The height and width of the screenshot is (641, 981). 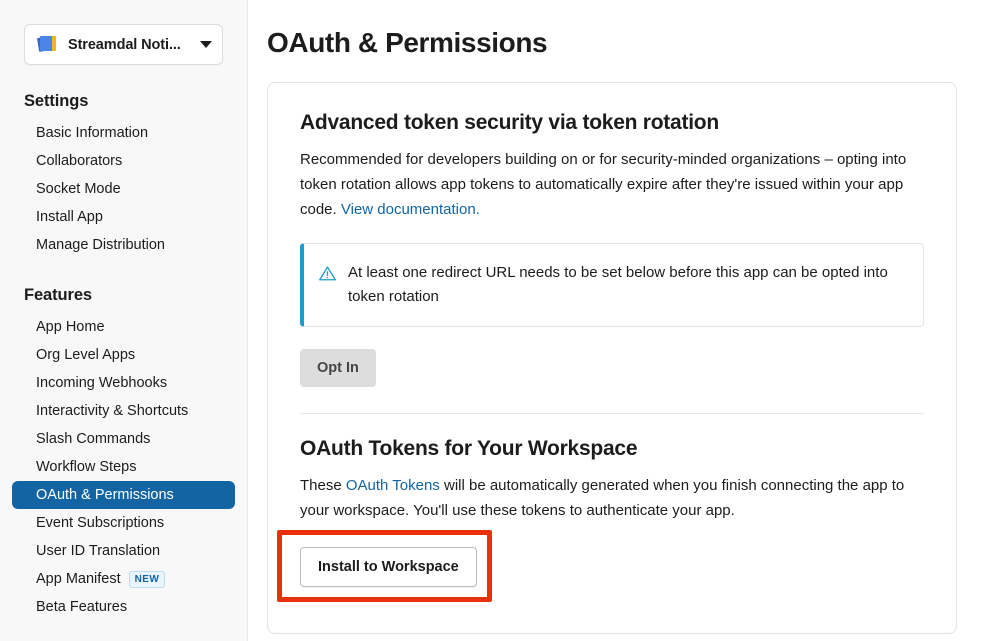 I want to click on oauth-tokens-link: OAuth Tokens, so click(x=393, y=485).